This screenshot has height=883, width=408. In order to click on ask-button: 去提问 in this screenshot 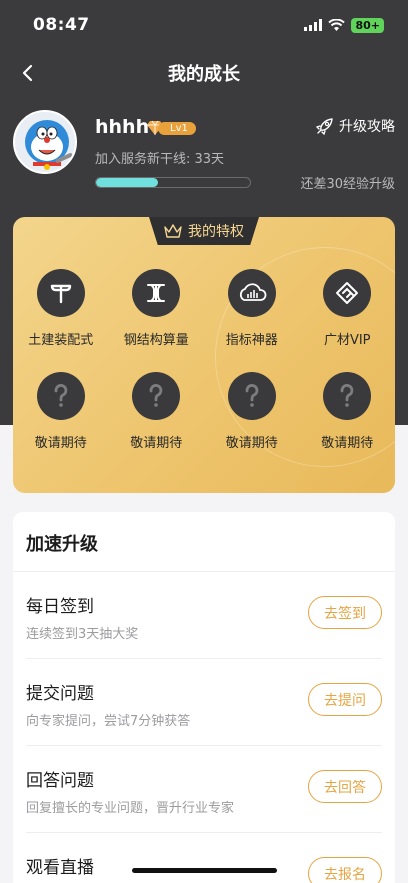, I will do `click(345, 699)`.